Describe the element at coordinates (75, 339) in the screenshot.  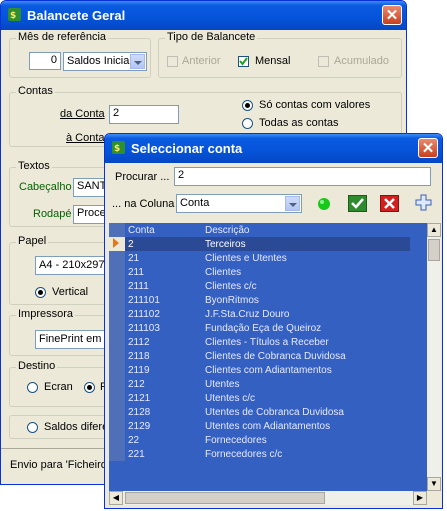
I see `impressora-select: FinePrint em Fil` at that location.